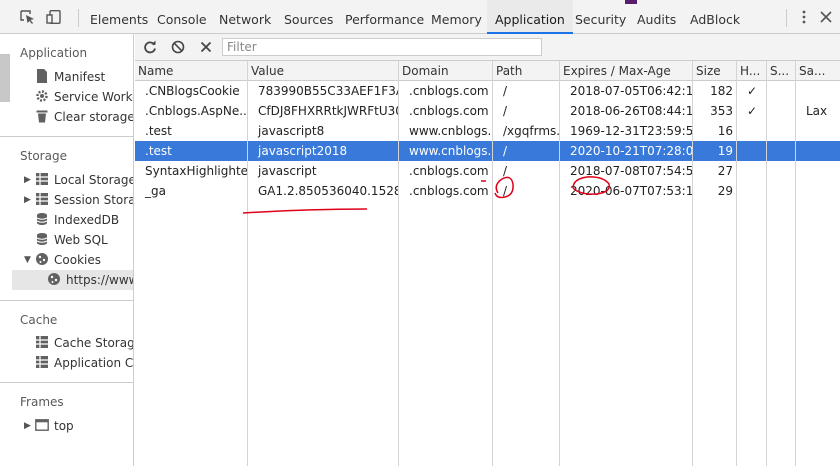 This screenshot has width=840, height=466. I want to click on tab-memory: Memory, so click(456, 17).